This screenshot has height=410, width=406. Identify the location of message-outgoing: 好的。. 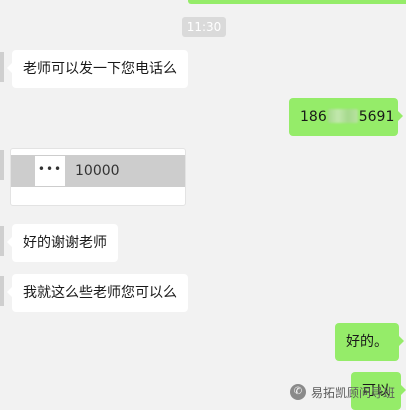
(369, 342).